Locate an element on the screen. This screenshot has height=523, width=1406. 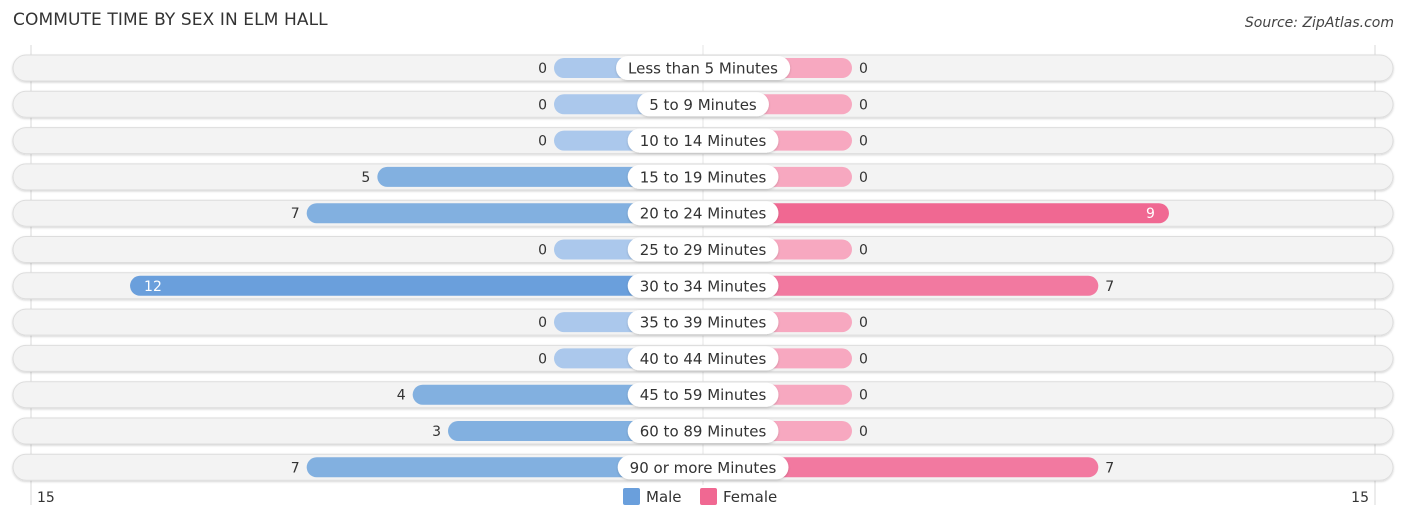
category-label: 25 to 29 Minutes is located at coordinates (703, 250).